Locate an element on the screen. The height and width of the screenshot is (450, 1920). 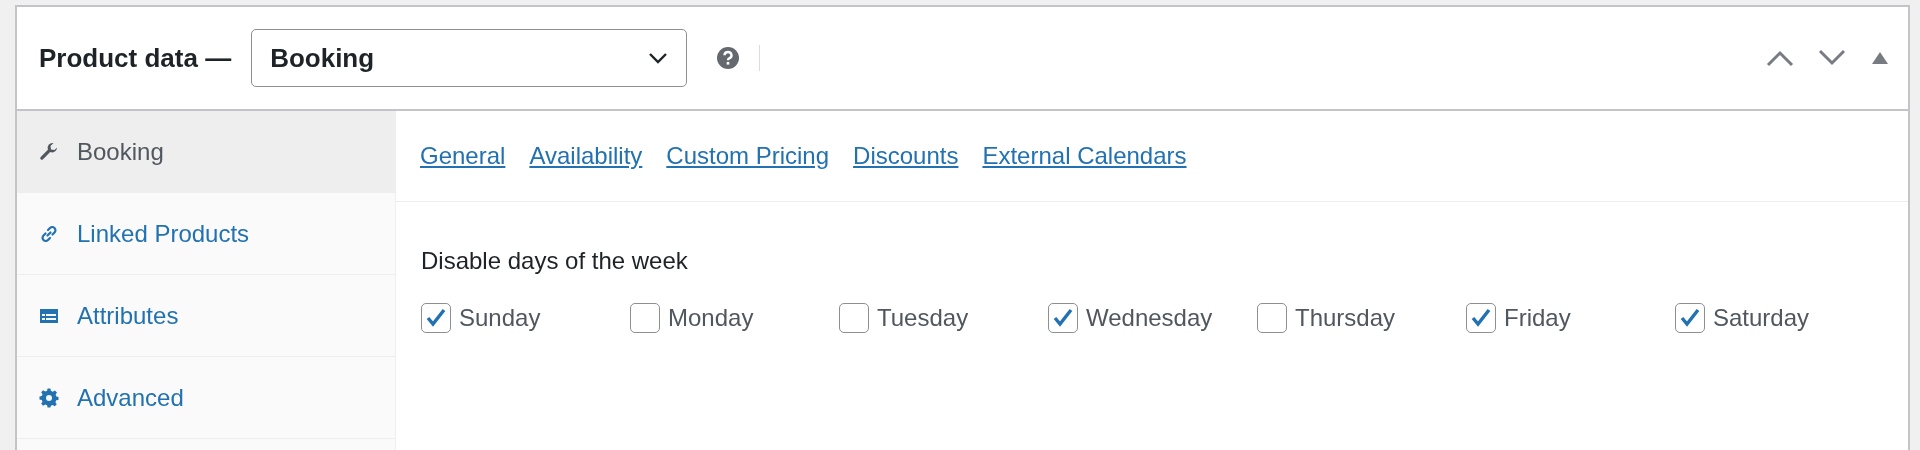
checkbox-label: Tuesday is located at coordinates (923, 318).